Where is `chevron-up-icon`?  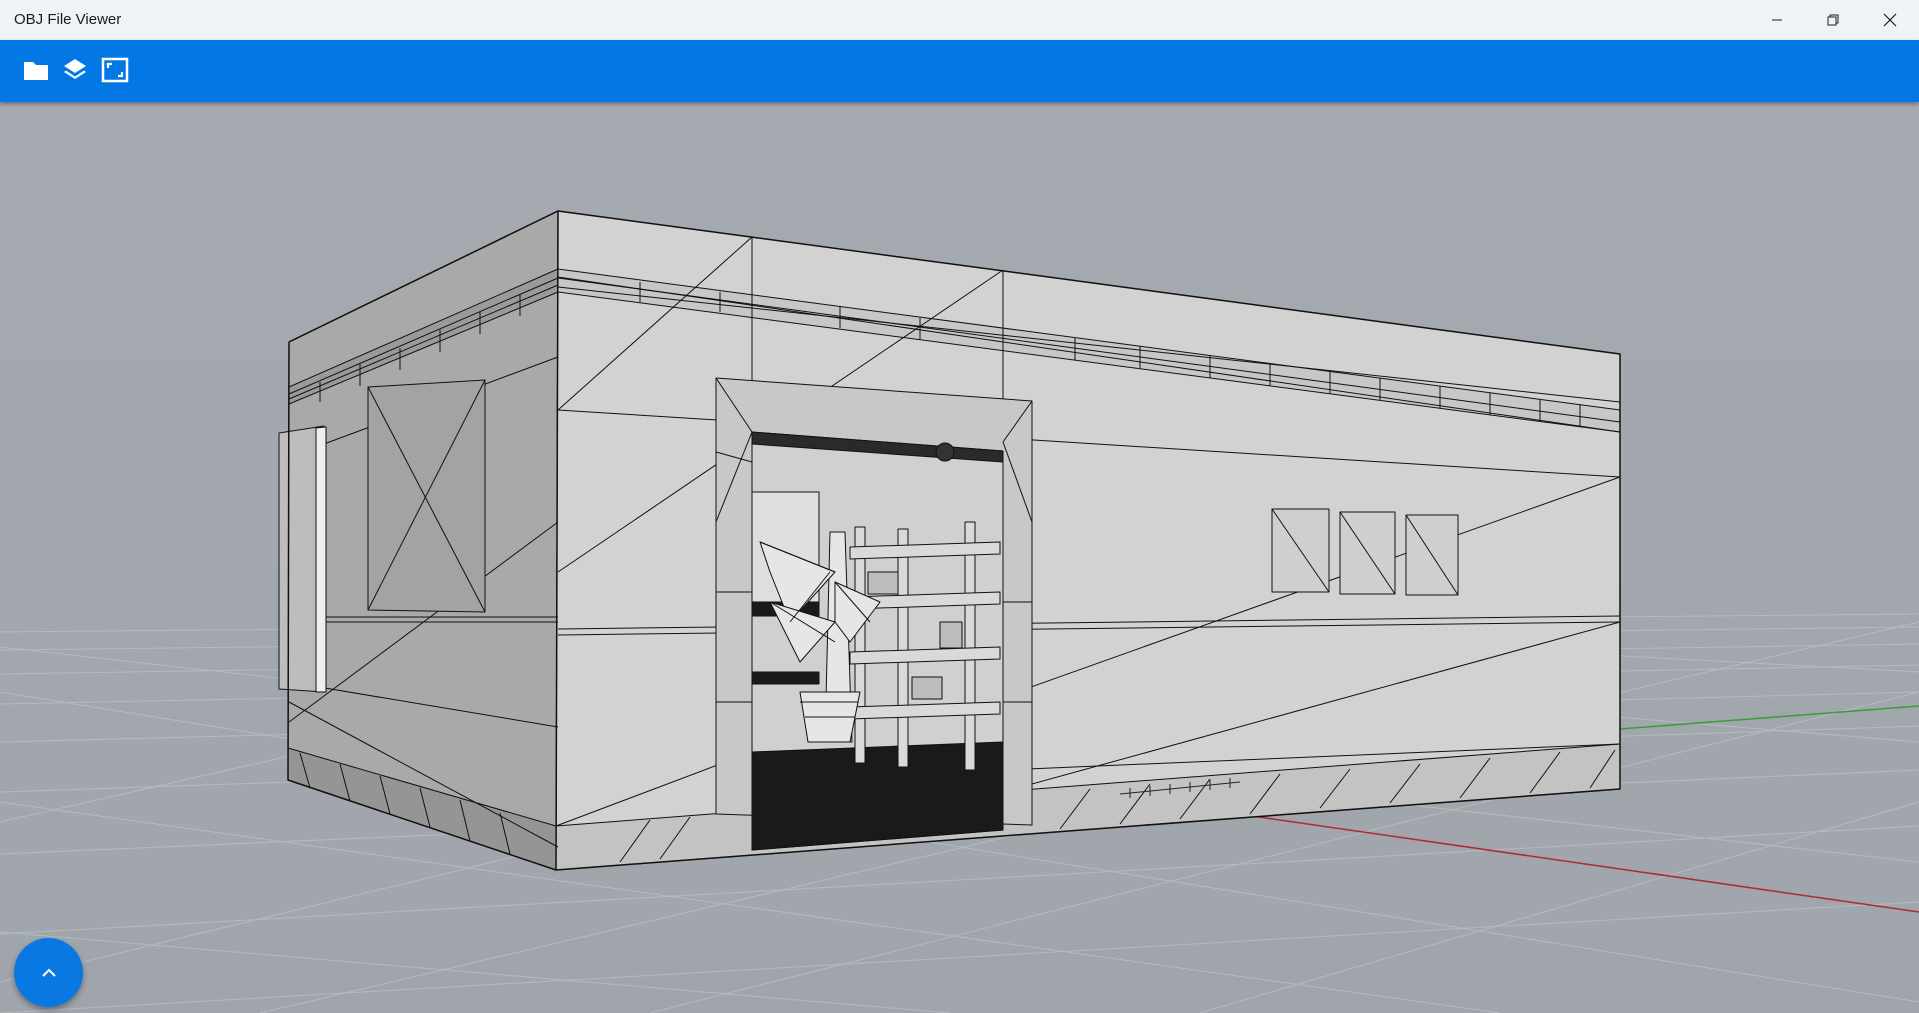 chevron-up-icon is located at coordinates (48, 972).